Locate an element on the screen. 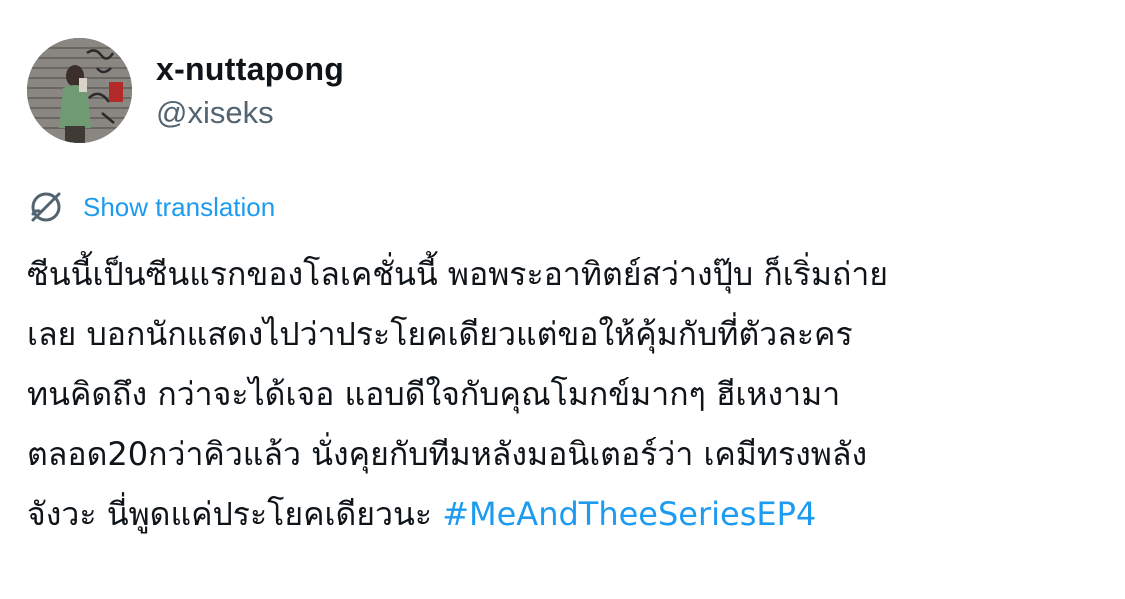  user-names: x-nuttapong @xiseks is located at coordinates (250, 91).